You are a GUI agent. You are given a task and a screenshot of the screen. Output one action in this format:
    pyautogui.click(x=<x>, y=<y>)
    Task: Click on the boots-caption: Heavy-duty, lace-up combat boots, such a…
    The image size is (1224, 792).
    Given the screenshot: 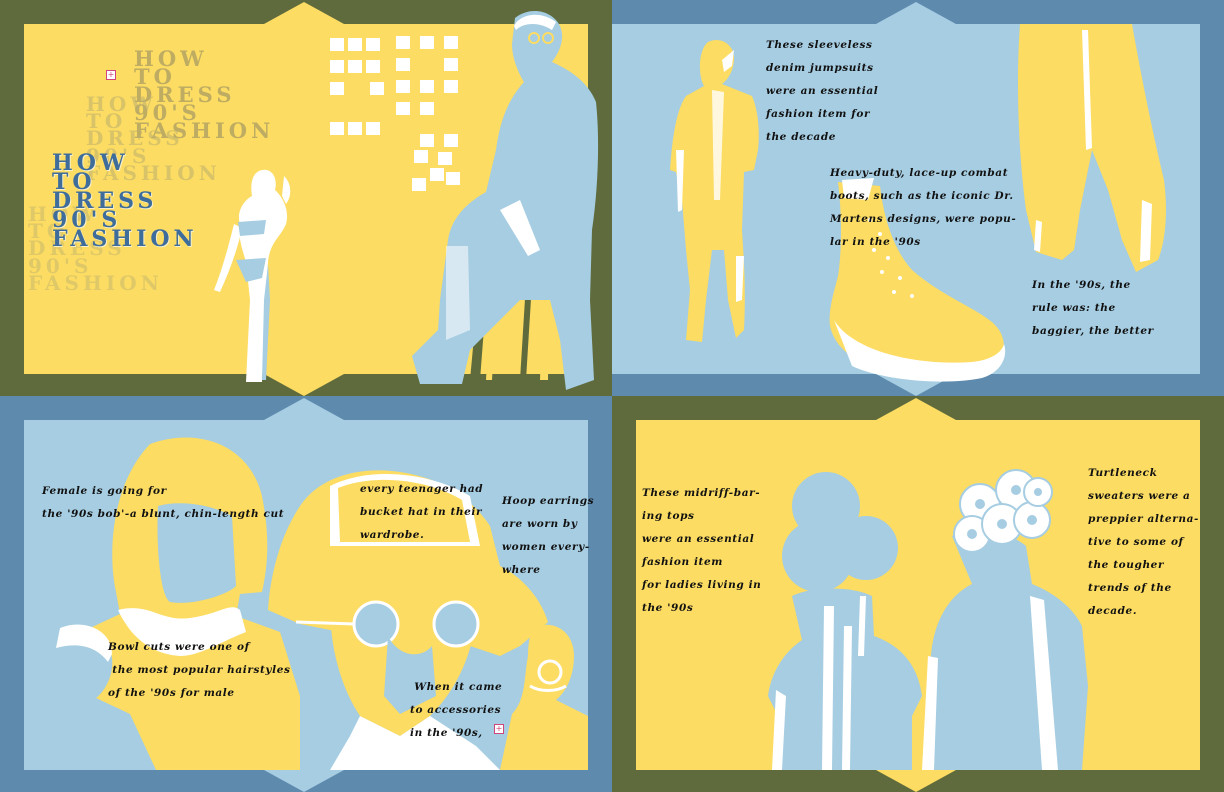 What is the action you would take?
    pyautogui.click(x=923, y=207)
    